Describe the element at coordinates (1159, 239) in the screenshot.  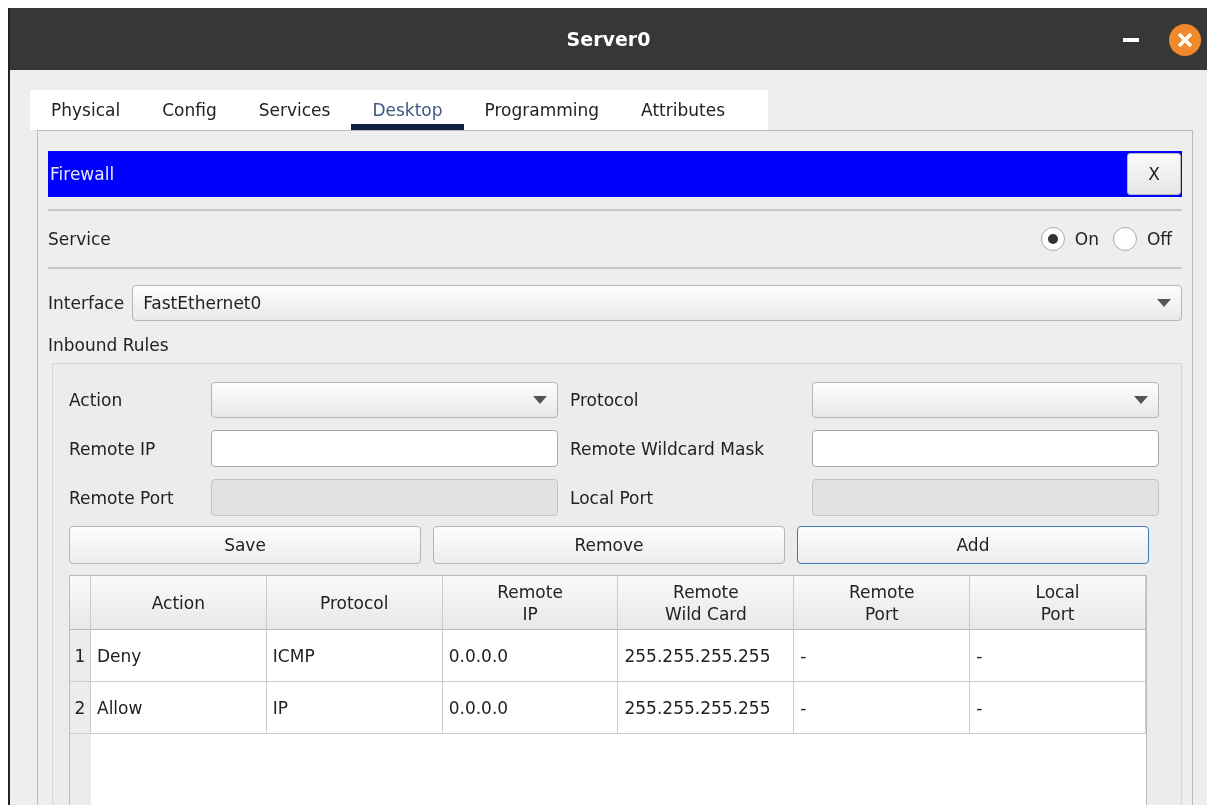
I see `radio-label: Off` at that location.